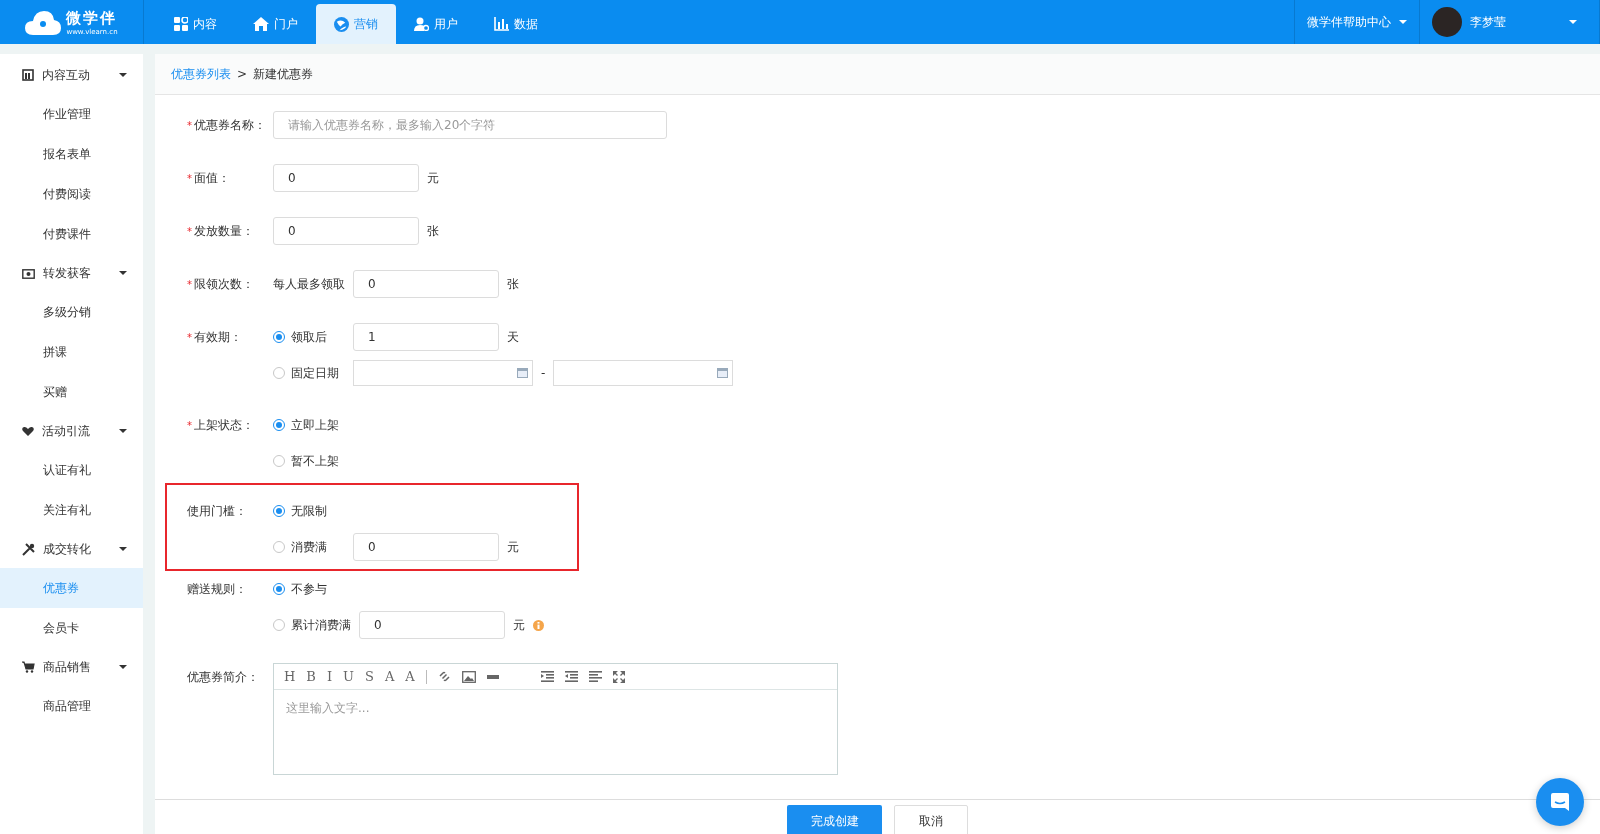 Image resolution: width=1600 pixels, height=834 pixels. I want to click on link-icon, so click(444, 676).